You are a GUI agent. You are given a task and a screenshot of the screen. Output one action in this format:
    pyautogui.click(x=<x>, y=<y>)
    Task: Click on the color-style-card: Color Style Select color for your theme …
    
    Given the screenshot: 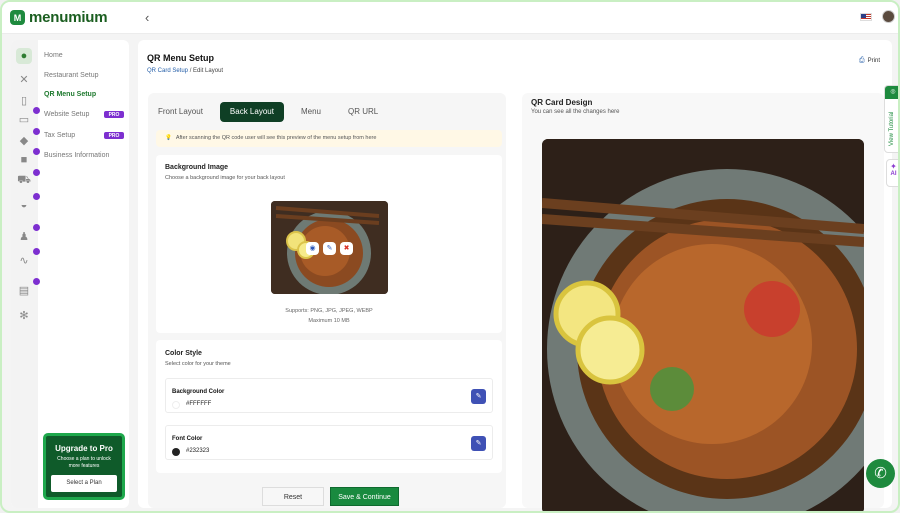 What is the action you would take?
    pyautogui.click(x=329, y=406)
    